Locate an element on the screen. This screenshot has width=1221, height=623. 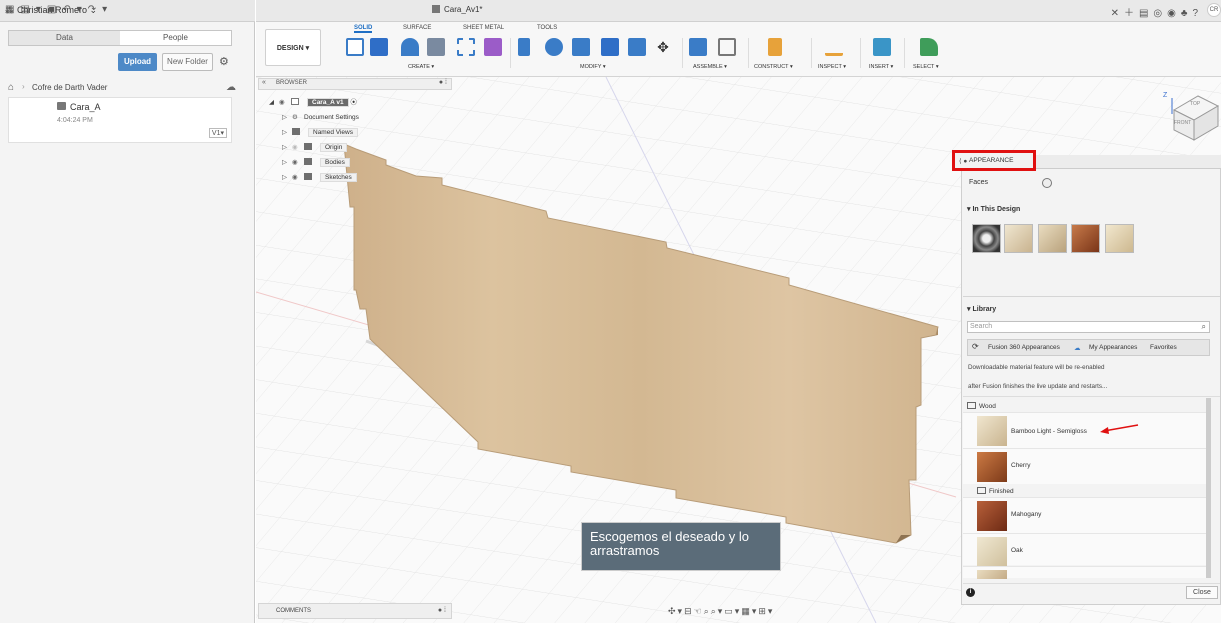
group-construct: CONSTRUCT ▾ is located at coordinates (773, 67).